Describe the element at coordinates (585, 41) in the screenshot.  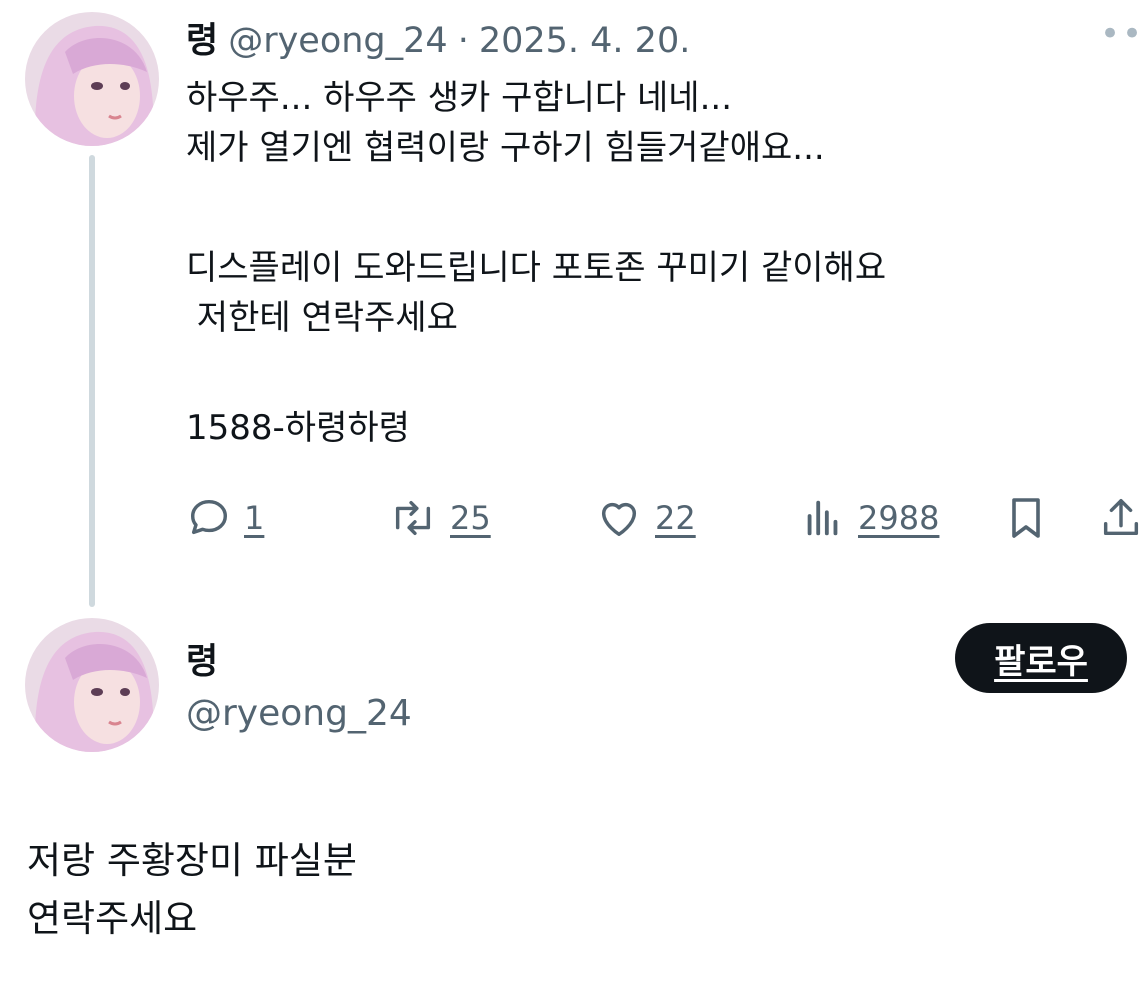
I see `tweet-date: 2025. 4. 20.` at that location.